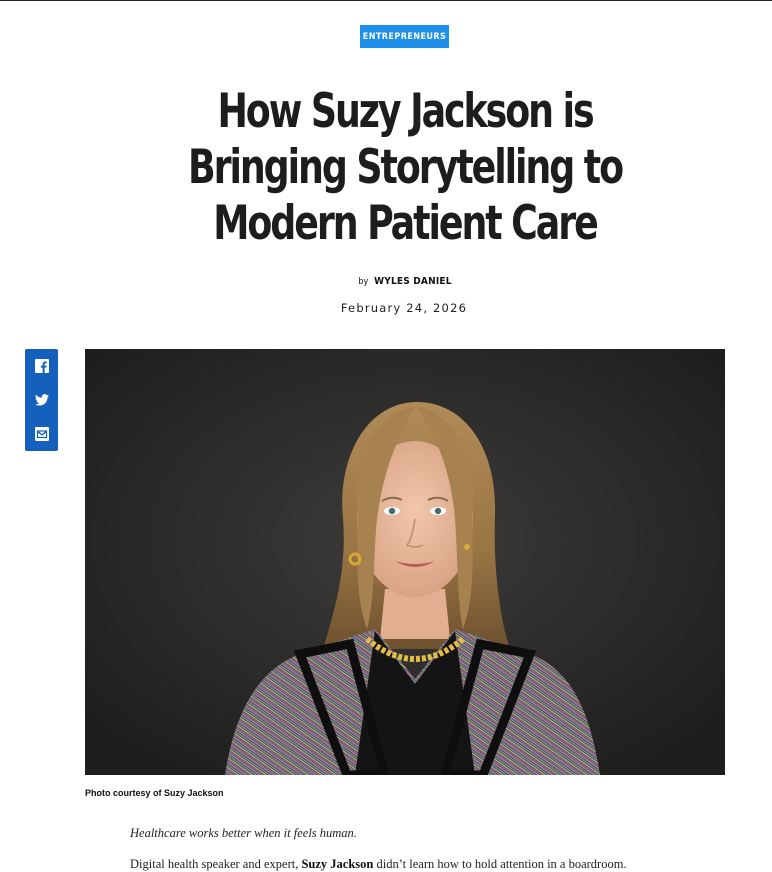 The width and height of the screenshot is (772, 872). I want to click on publish-date: February 24, 2026, so click(404, 308).